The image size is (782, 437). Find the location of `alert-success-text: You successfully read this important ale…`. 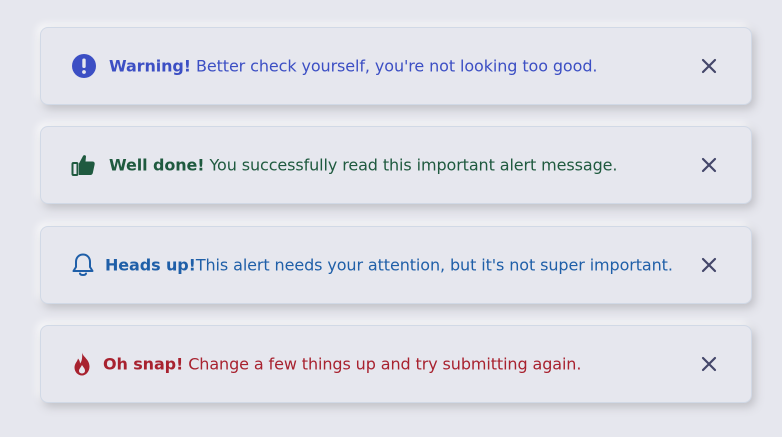

alert-success-text: You successfully read this important ale… is located at coordinates (411, 165).